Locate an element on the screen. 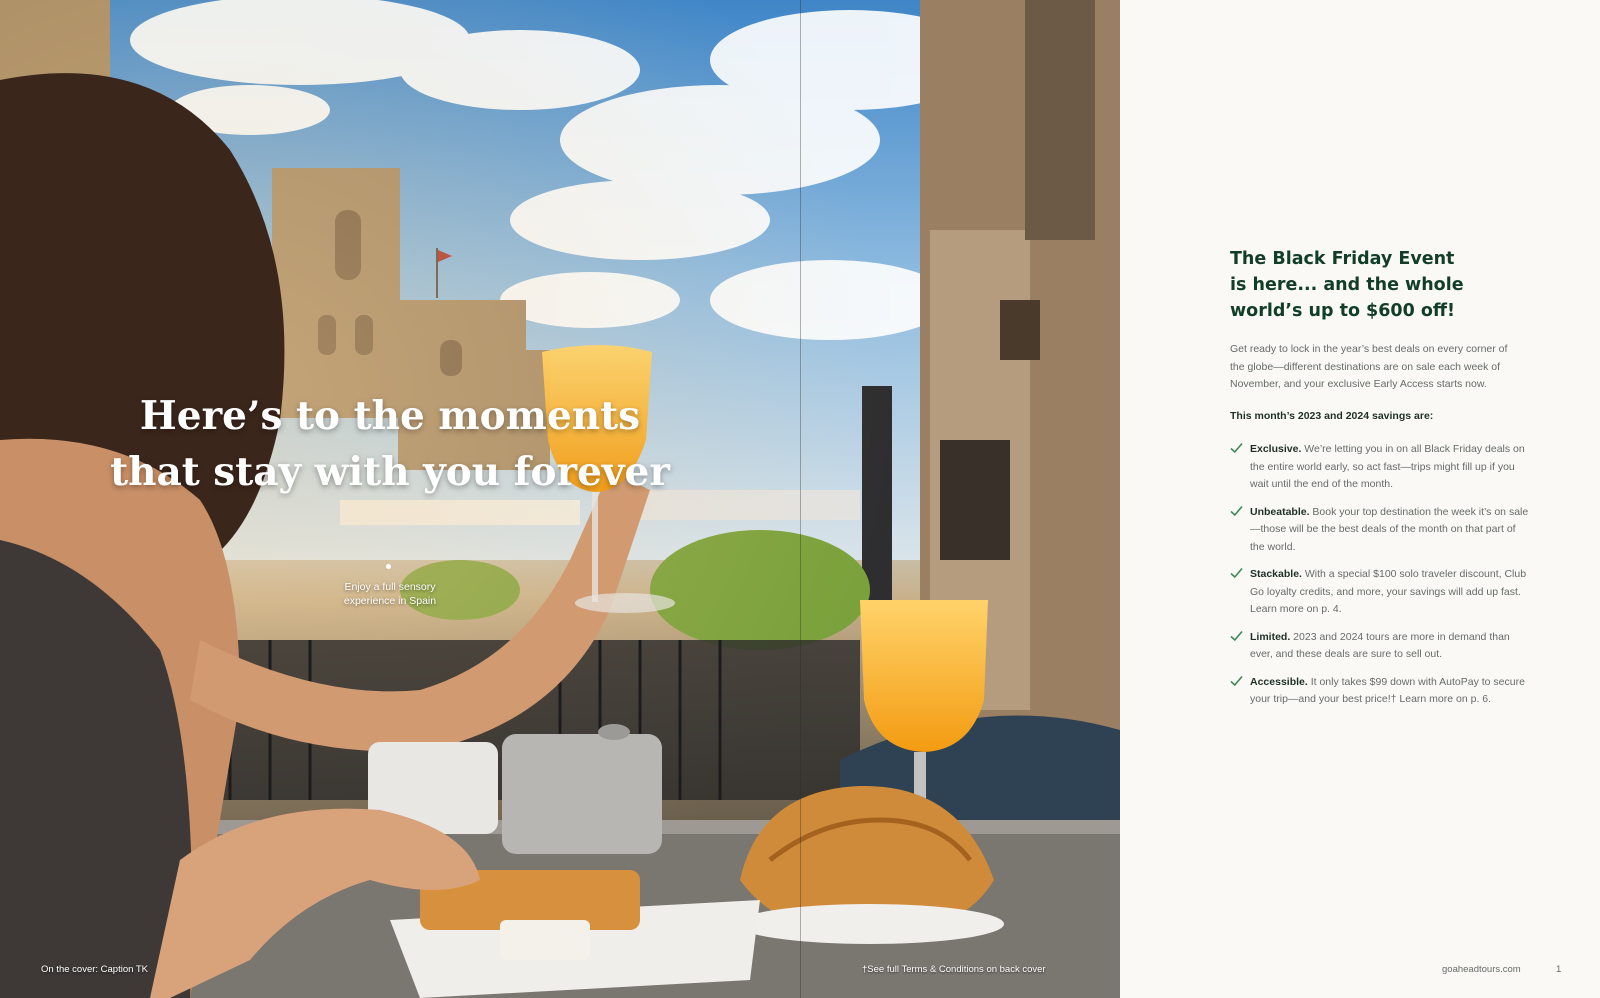  page-fold-line is located at coordinates (800, 499).